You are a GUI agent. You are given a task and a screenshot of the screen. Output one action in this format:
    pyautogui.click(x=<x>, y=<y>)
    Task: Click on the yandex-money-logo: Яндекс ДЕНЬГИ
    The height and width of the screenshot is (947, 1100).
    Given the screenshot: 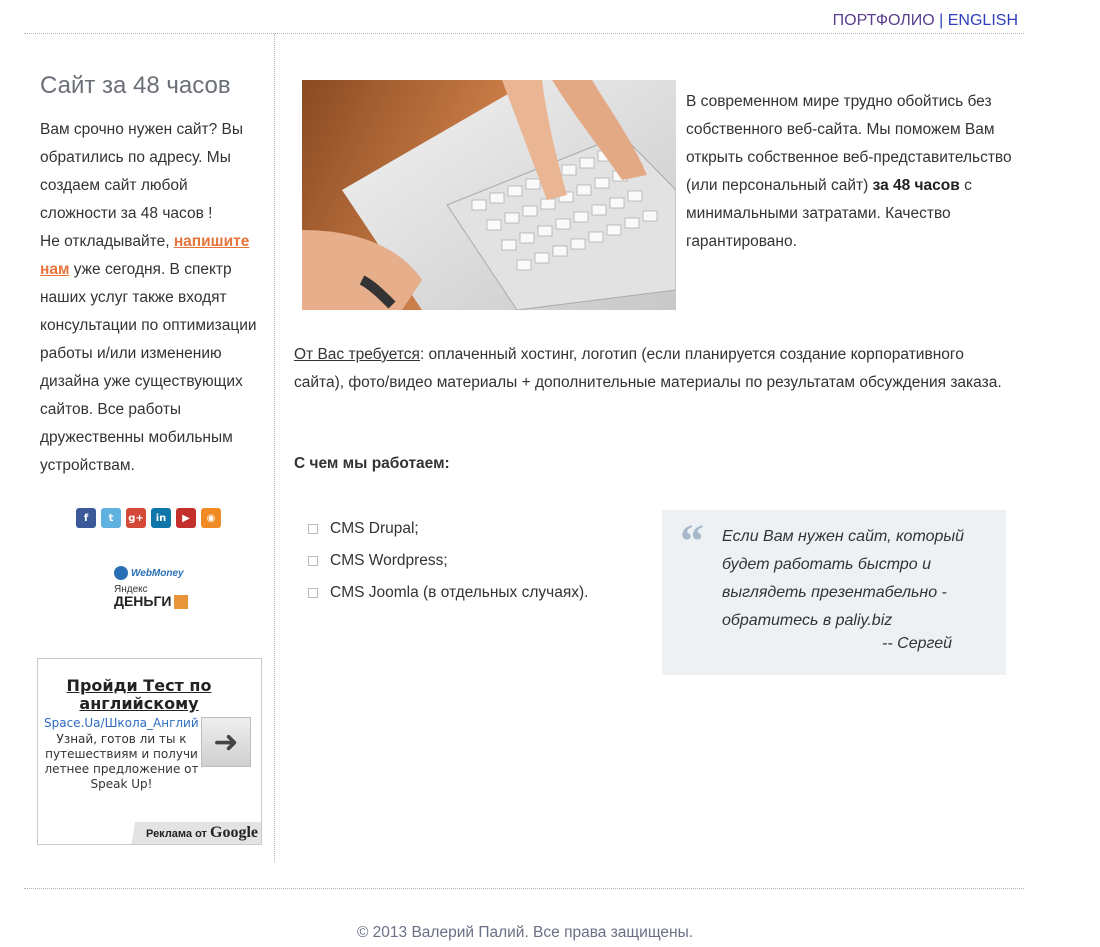 What is the action you would take?
    pyautogui.click(x=154, y=596)
    